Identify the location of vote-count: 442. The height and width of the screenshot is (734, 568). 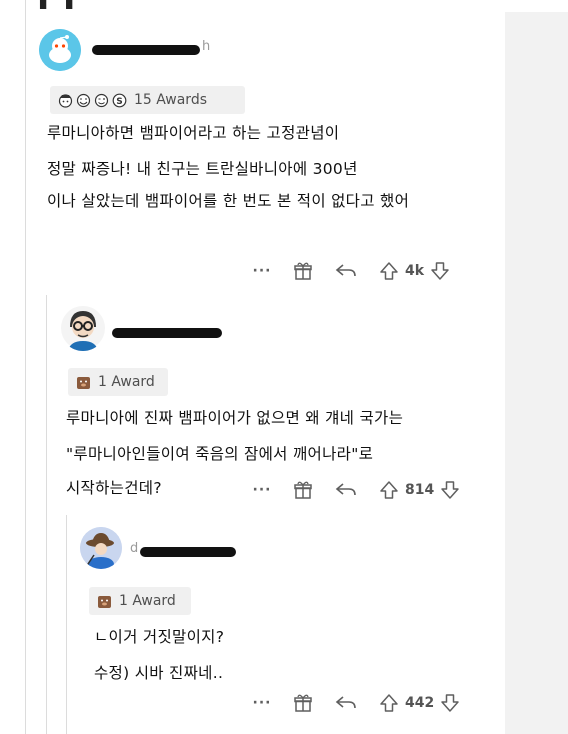
(420, 703).